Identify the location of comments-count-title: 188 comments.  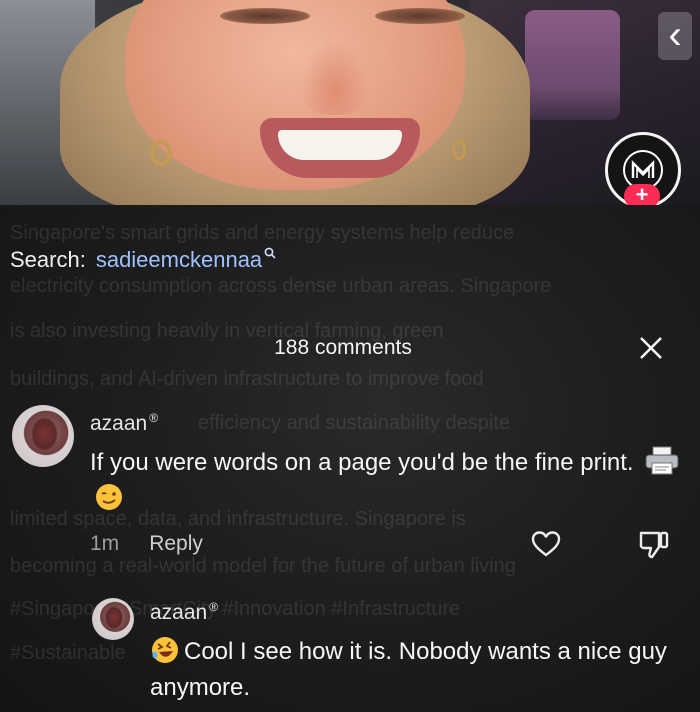
(343, 347).